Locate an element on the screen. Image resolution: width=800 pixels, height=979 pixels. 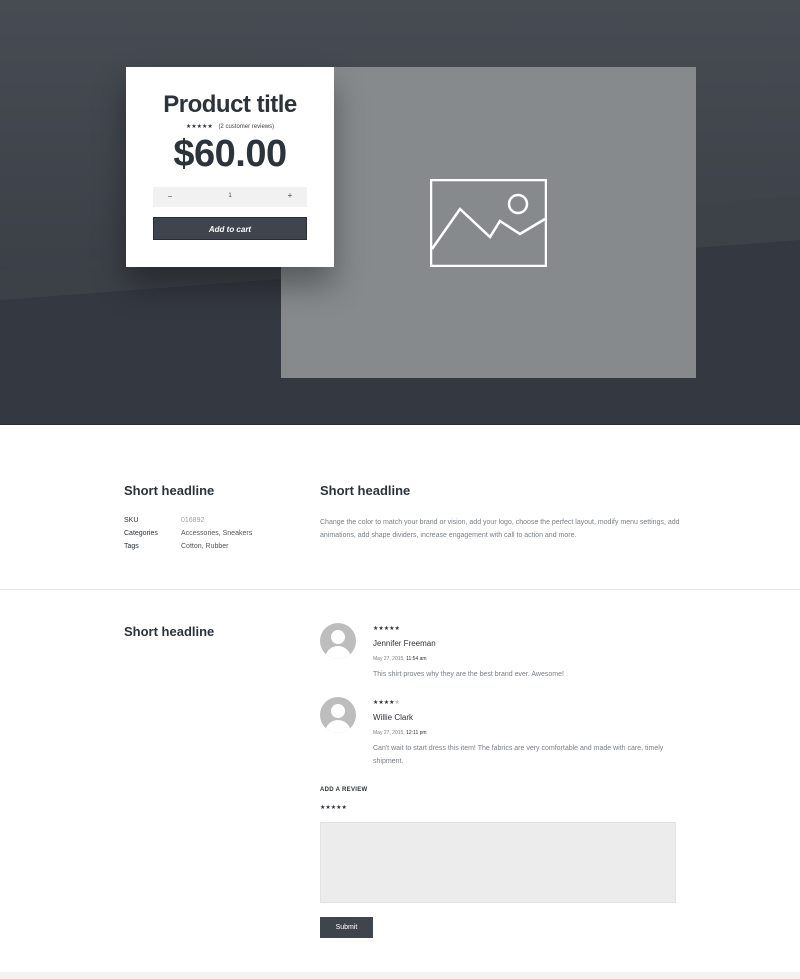
review-date-time: 12:11 pm is located at coordinates (416, 733).